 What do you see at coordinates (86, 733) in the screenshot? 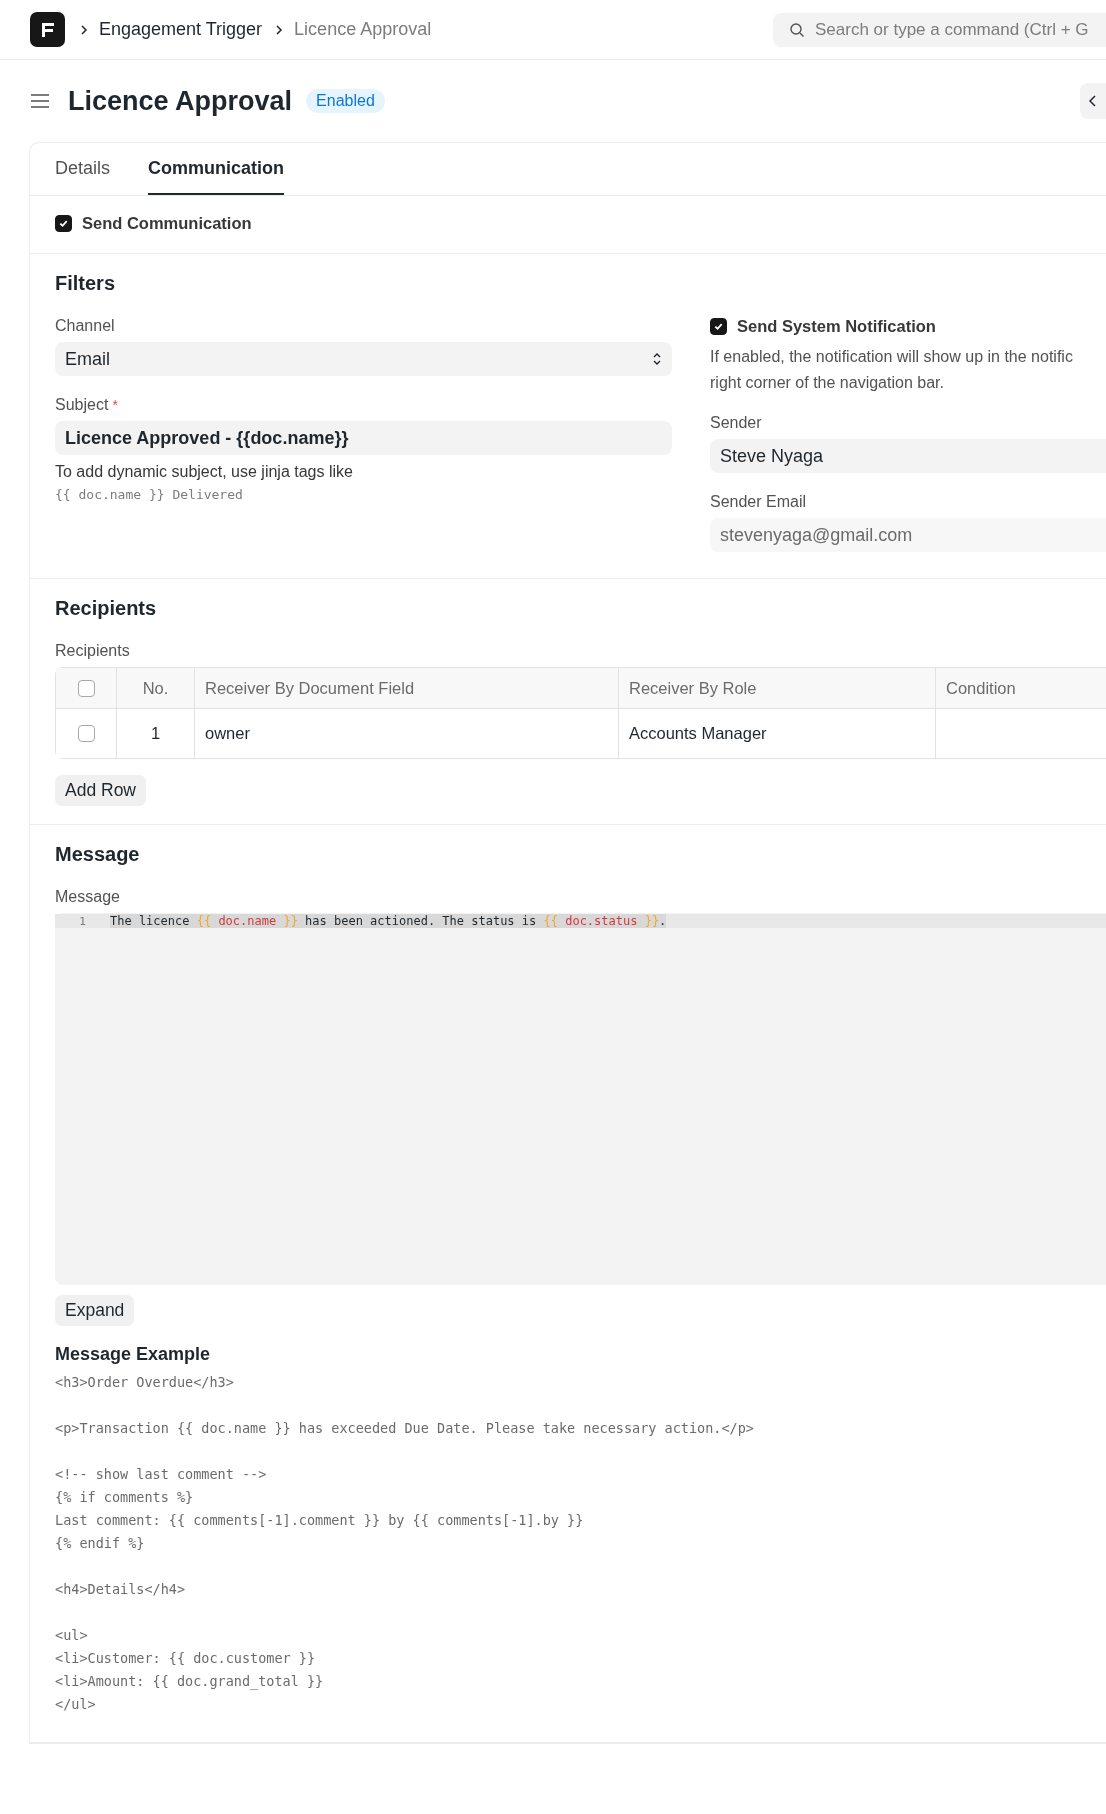
I see `row-checkbox` at bounding box center [86, 733].